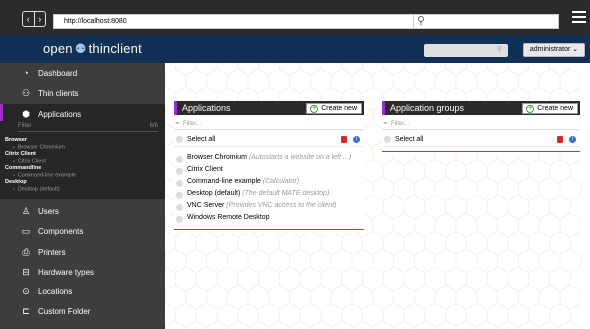  Describe the element at coordinates (82, 73) in the screenshot. I see `sidebar-item-dashboard: ◔ Dashboard` at that location.